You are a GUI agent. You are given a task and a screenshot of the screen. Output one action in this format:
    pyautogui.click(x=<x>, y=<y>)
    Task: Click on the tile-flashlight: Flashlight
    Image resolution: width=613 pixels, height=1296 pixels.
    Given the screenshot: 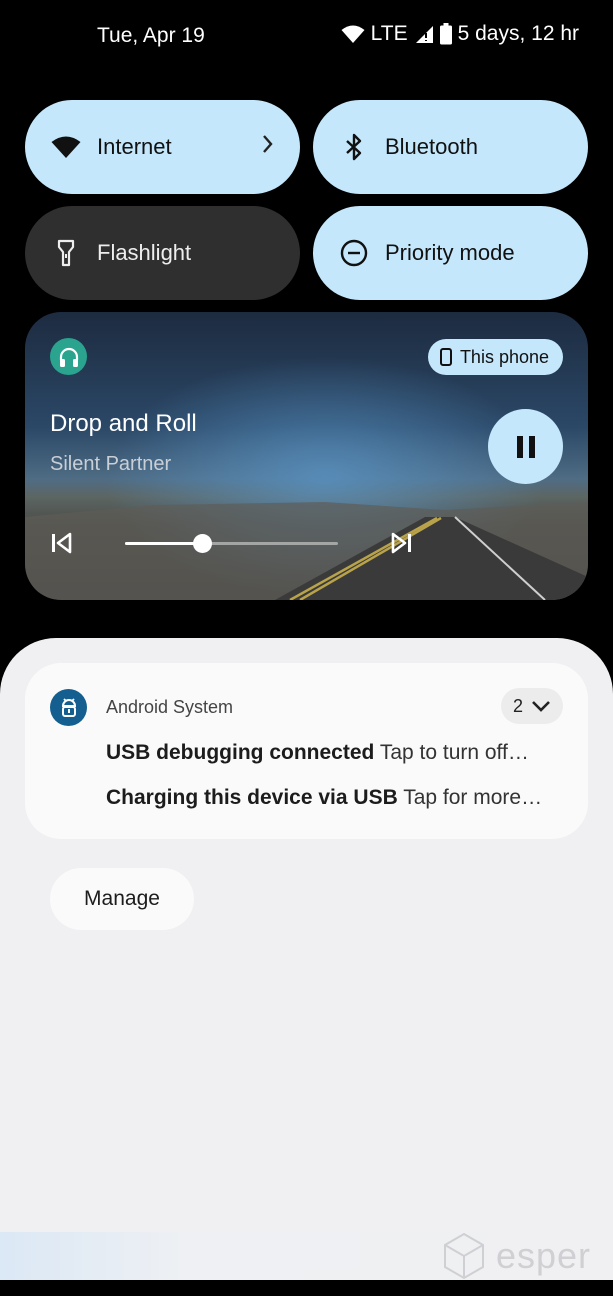 What is the action you would take?
    pyautogui.click(x=162, y=253)
    